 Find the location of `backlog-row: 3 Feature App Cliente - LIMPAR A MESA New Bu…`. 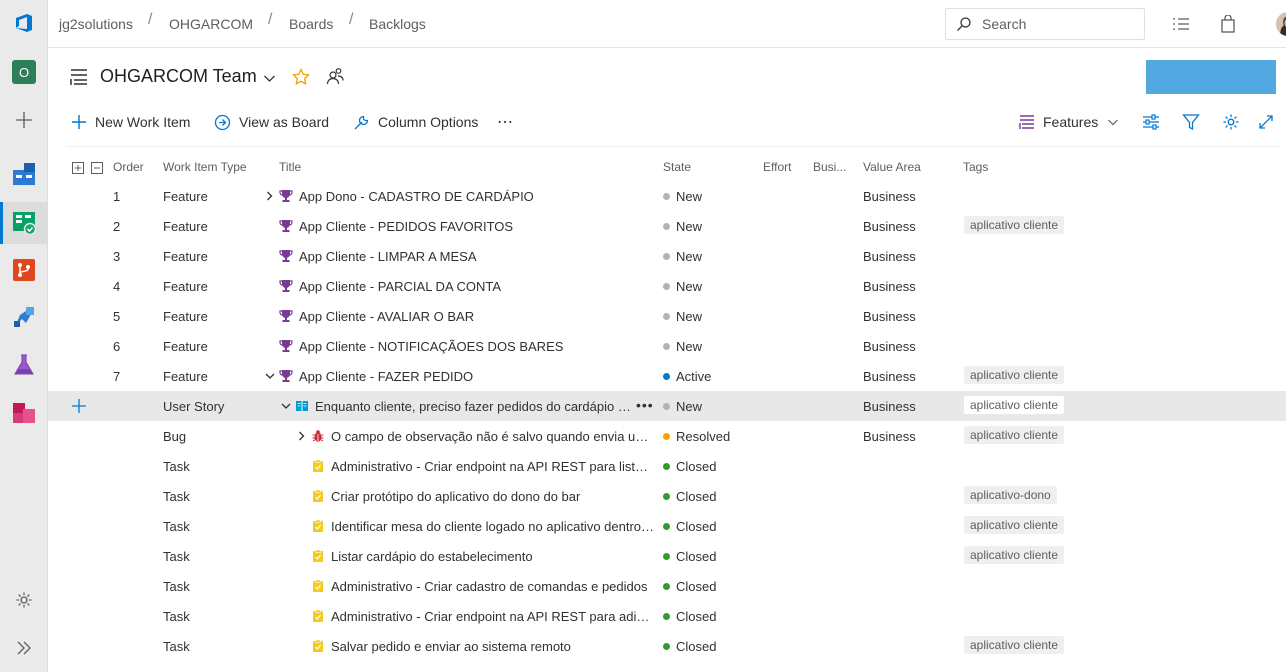

backlog-row: 3 Feature App Cliente - LIMPAR A MESA New Bu… is located at coordinates (667, 256).